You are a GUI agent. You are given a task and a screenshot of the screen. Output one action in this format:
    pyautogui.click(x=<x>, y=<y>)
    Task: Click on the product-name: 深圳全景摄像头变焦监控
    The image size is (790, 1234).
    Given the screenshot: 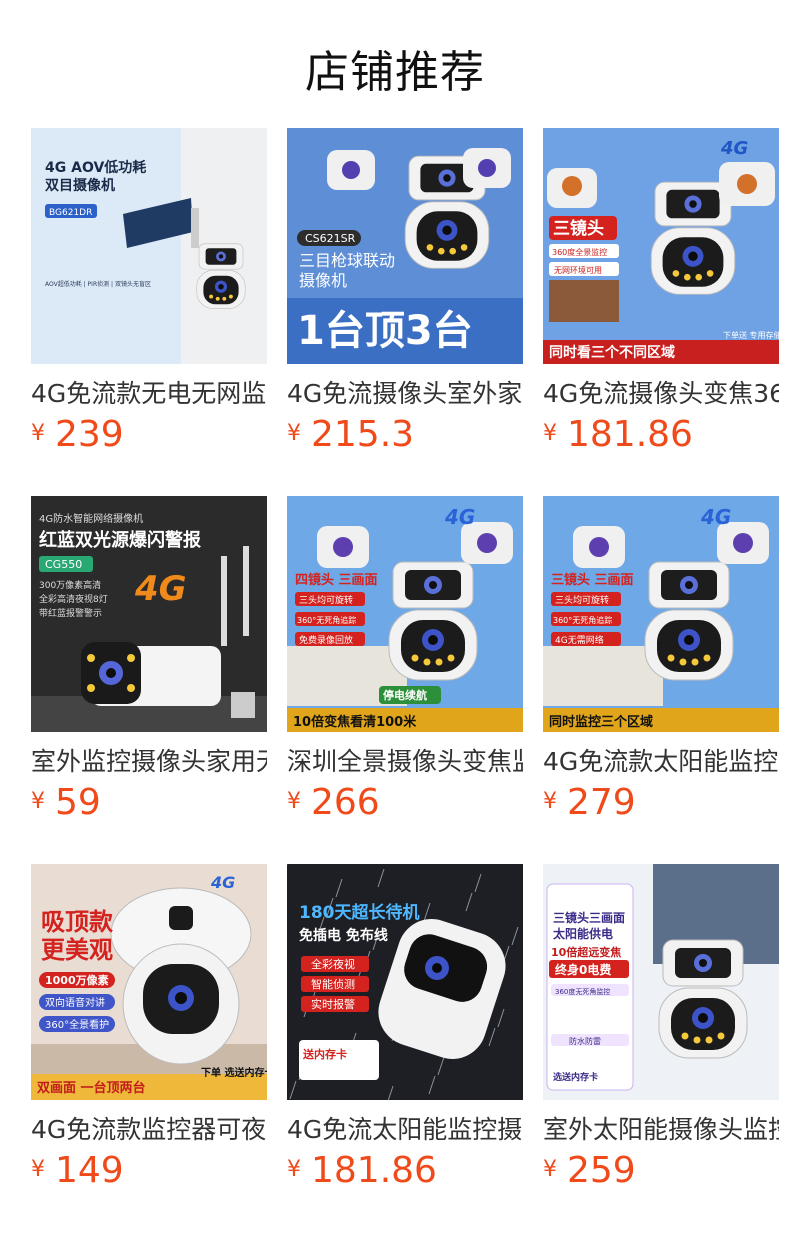 What is the action you would take?
    pyautogui.click(x=405, y=762)
    